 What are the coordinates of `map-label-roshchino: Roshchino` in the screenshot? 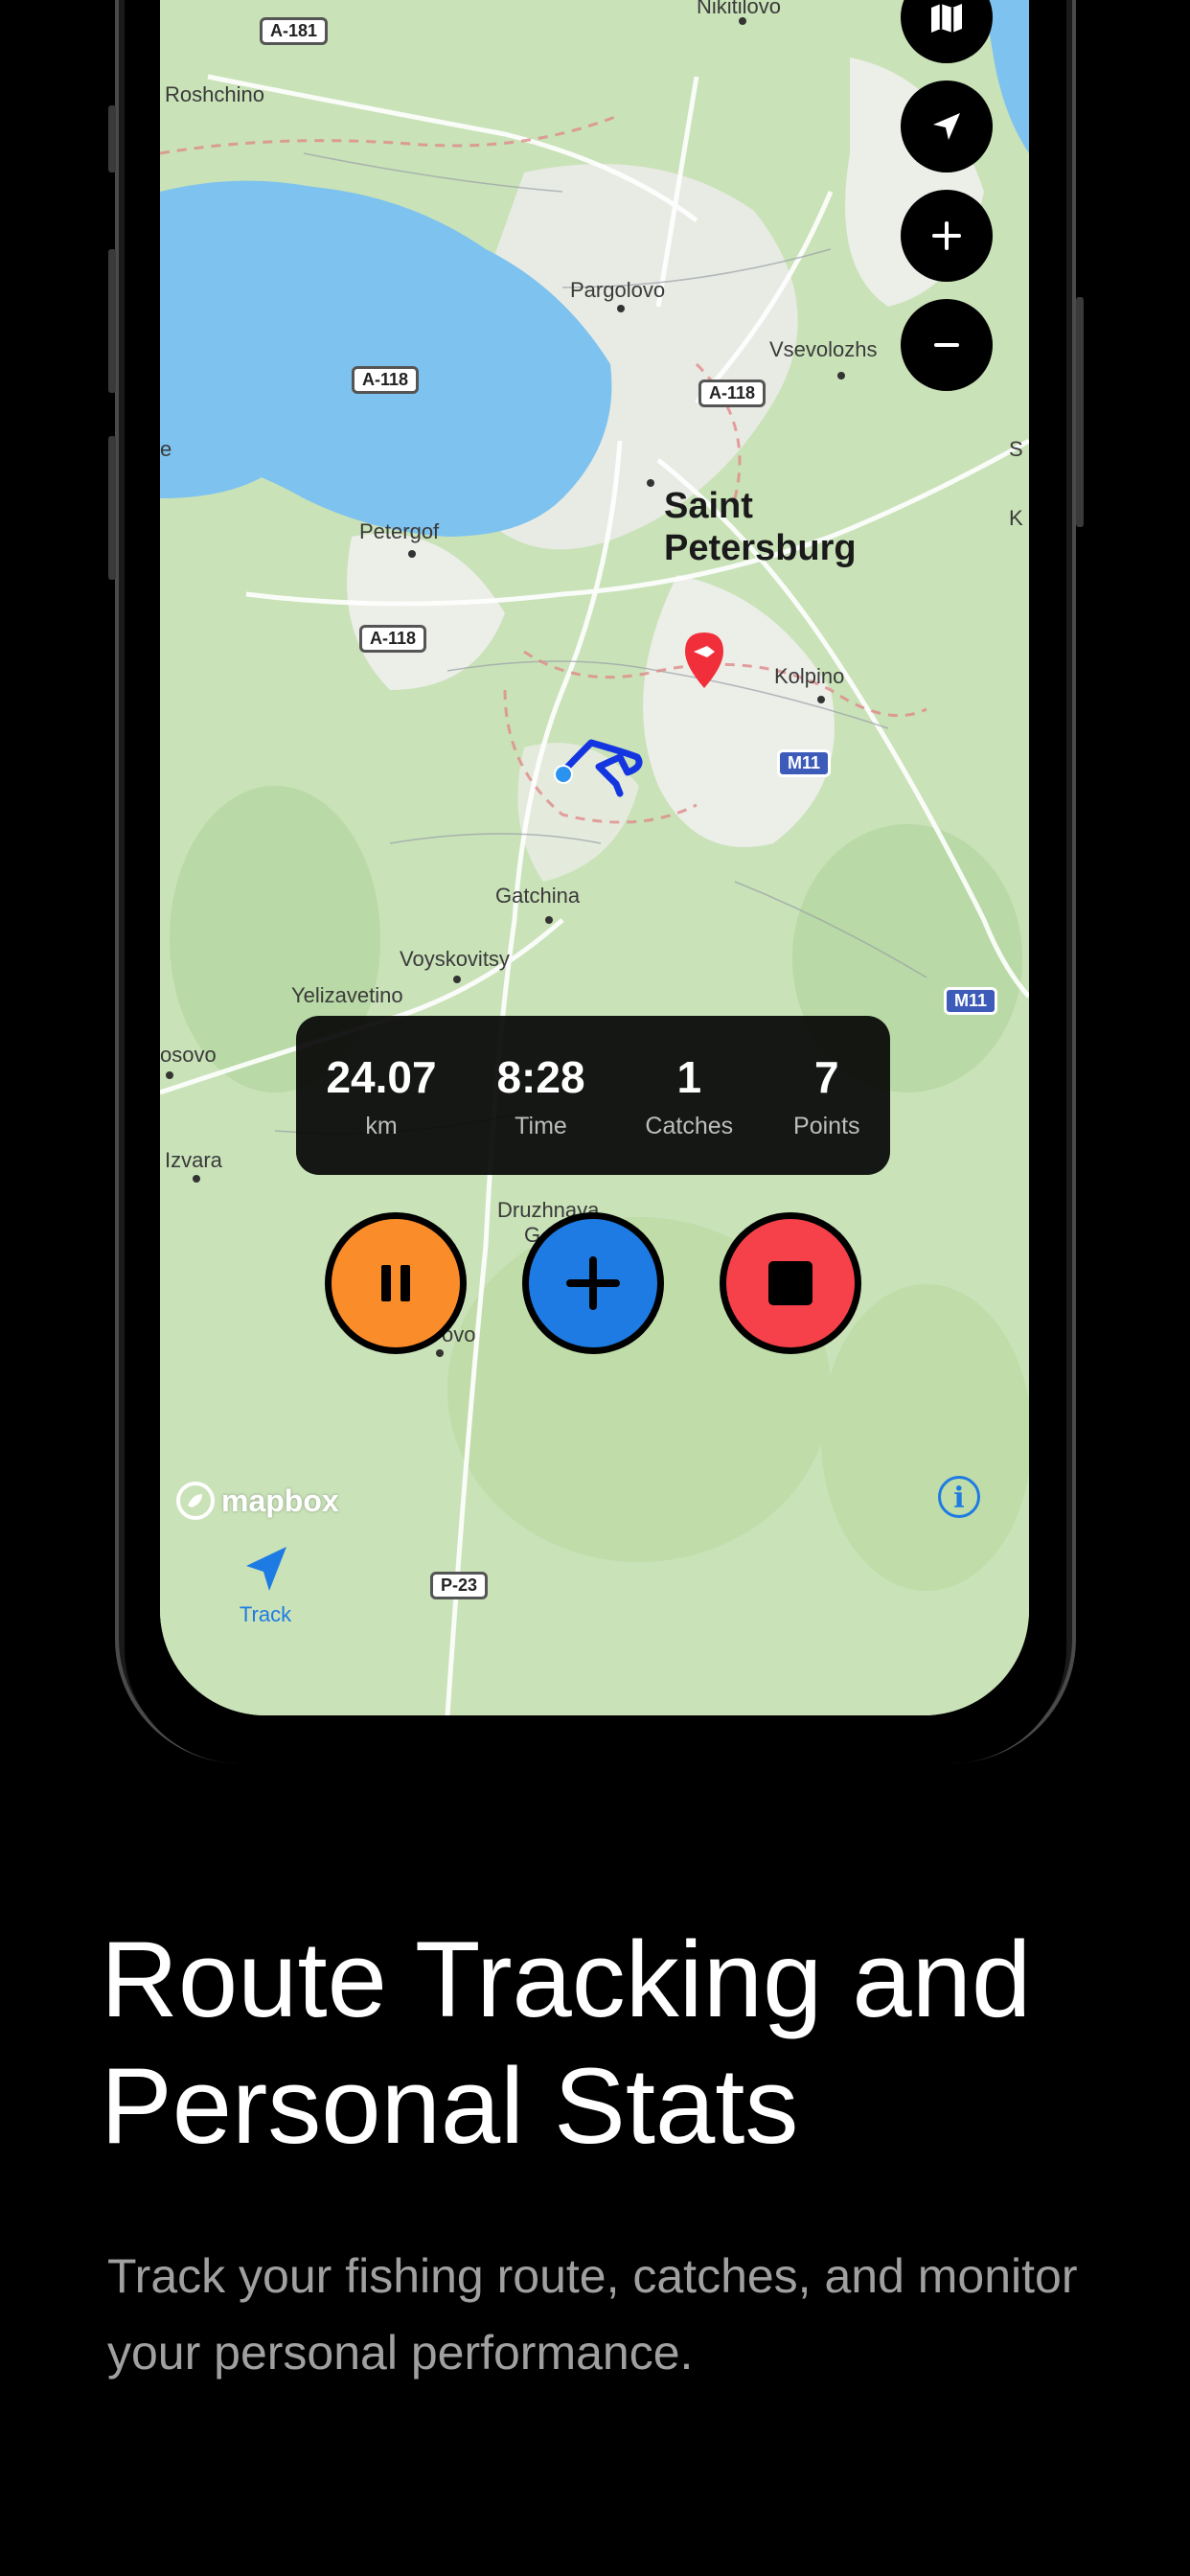 It's located at (214, 94).